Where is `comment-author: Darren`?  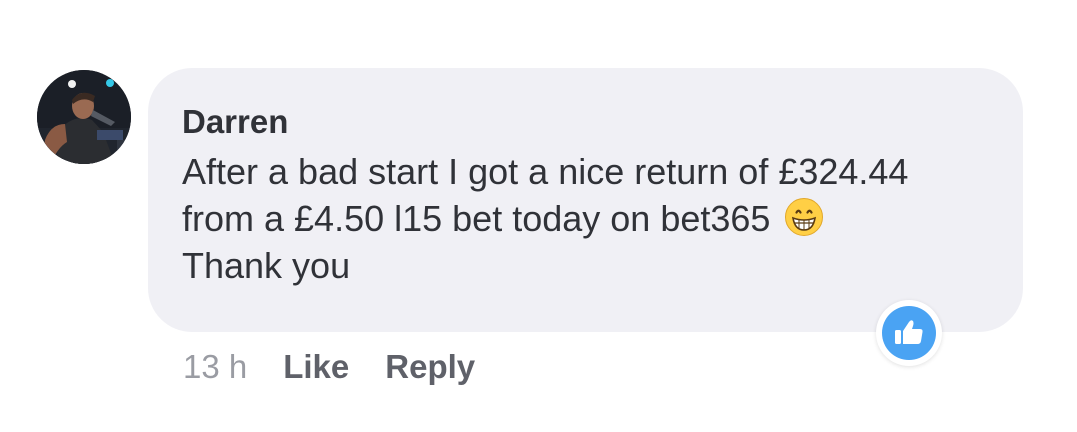
comment-author: Darren is located at coordinates (585, 122).